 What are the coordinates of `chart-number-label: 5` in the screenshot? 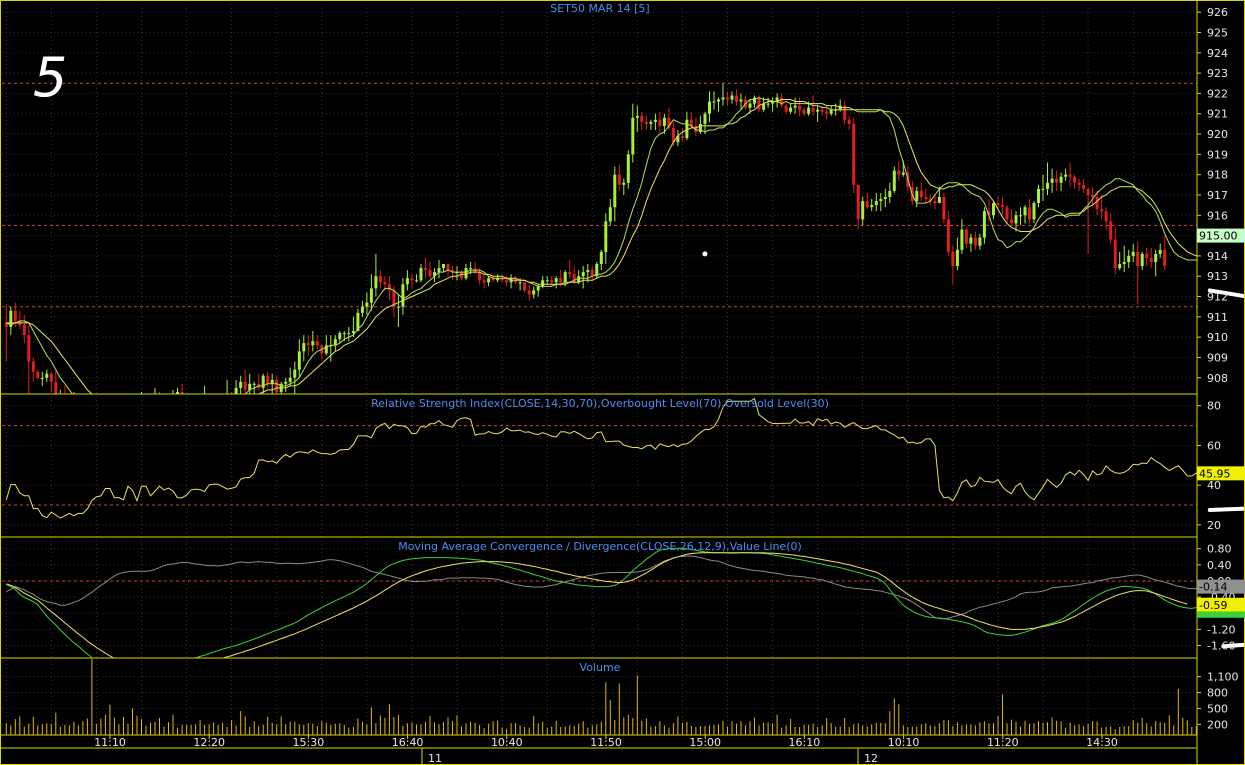 It's located at (50, 77).